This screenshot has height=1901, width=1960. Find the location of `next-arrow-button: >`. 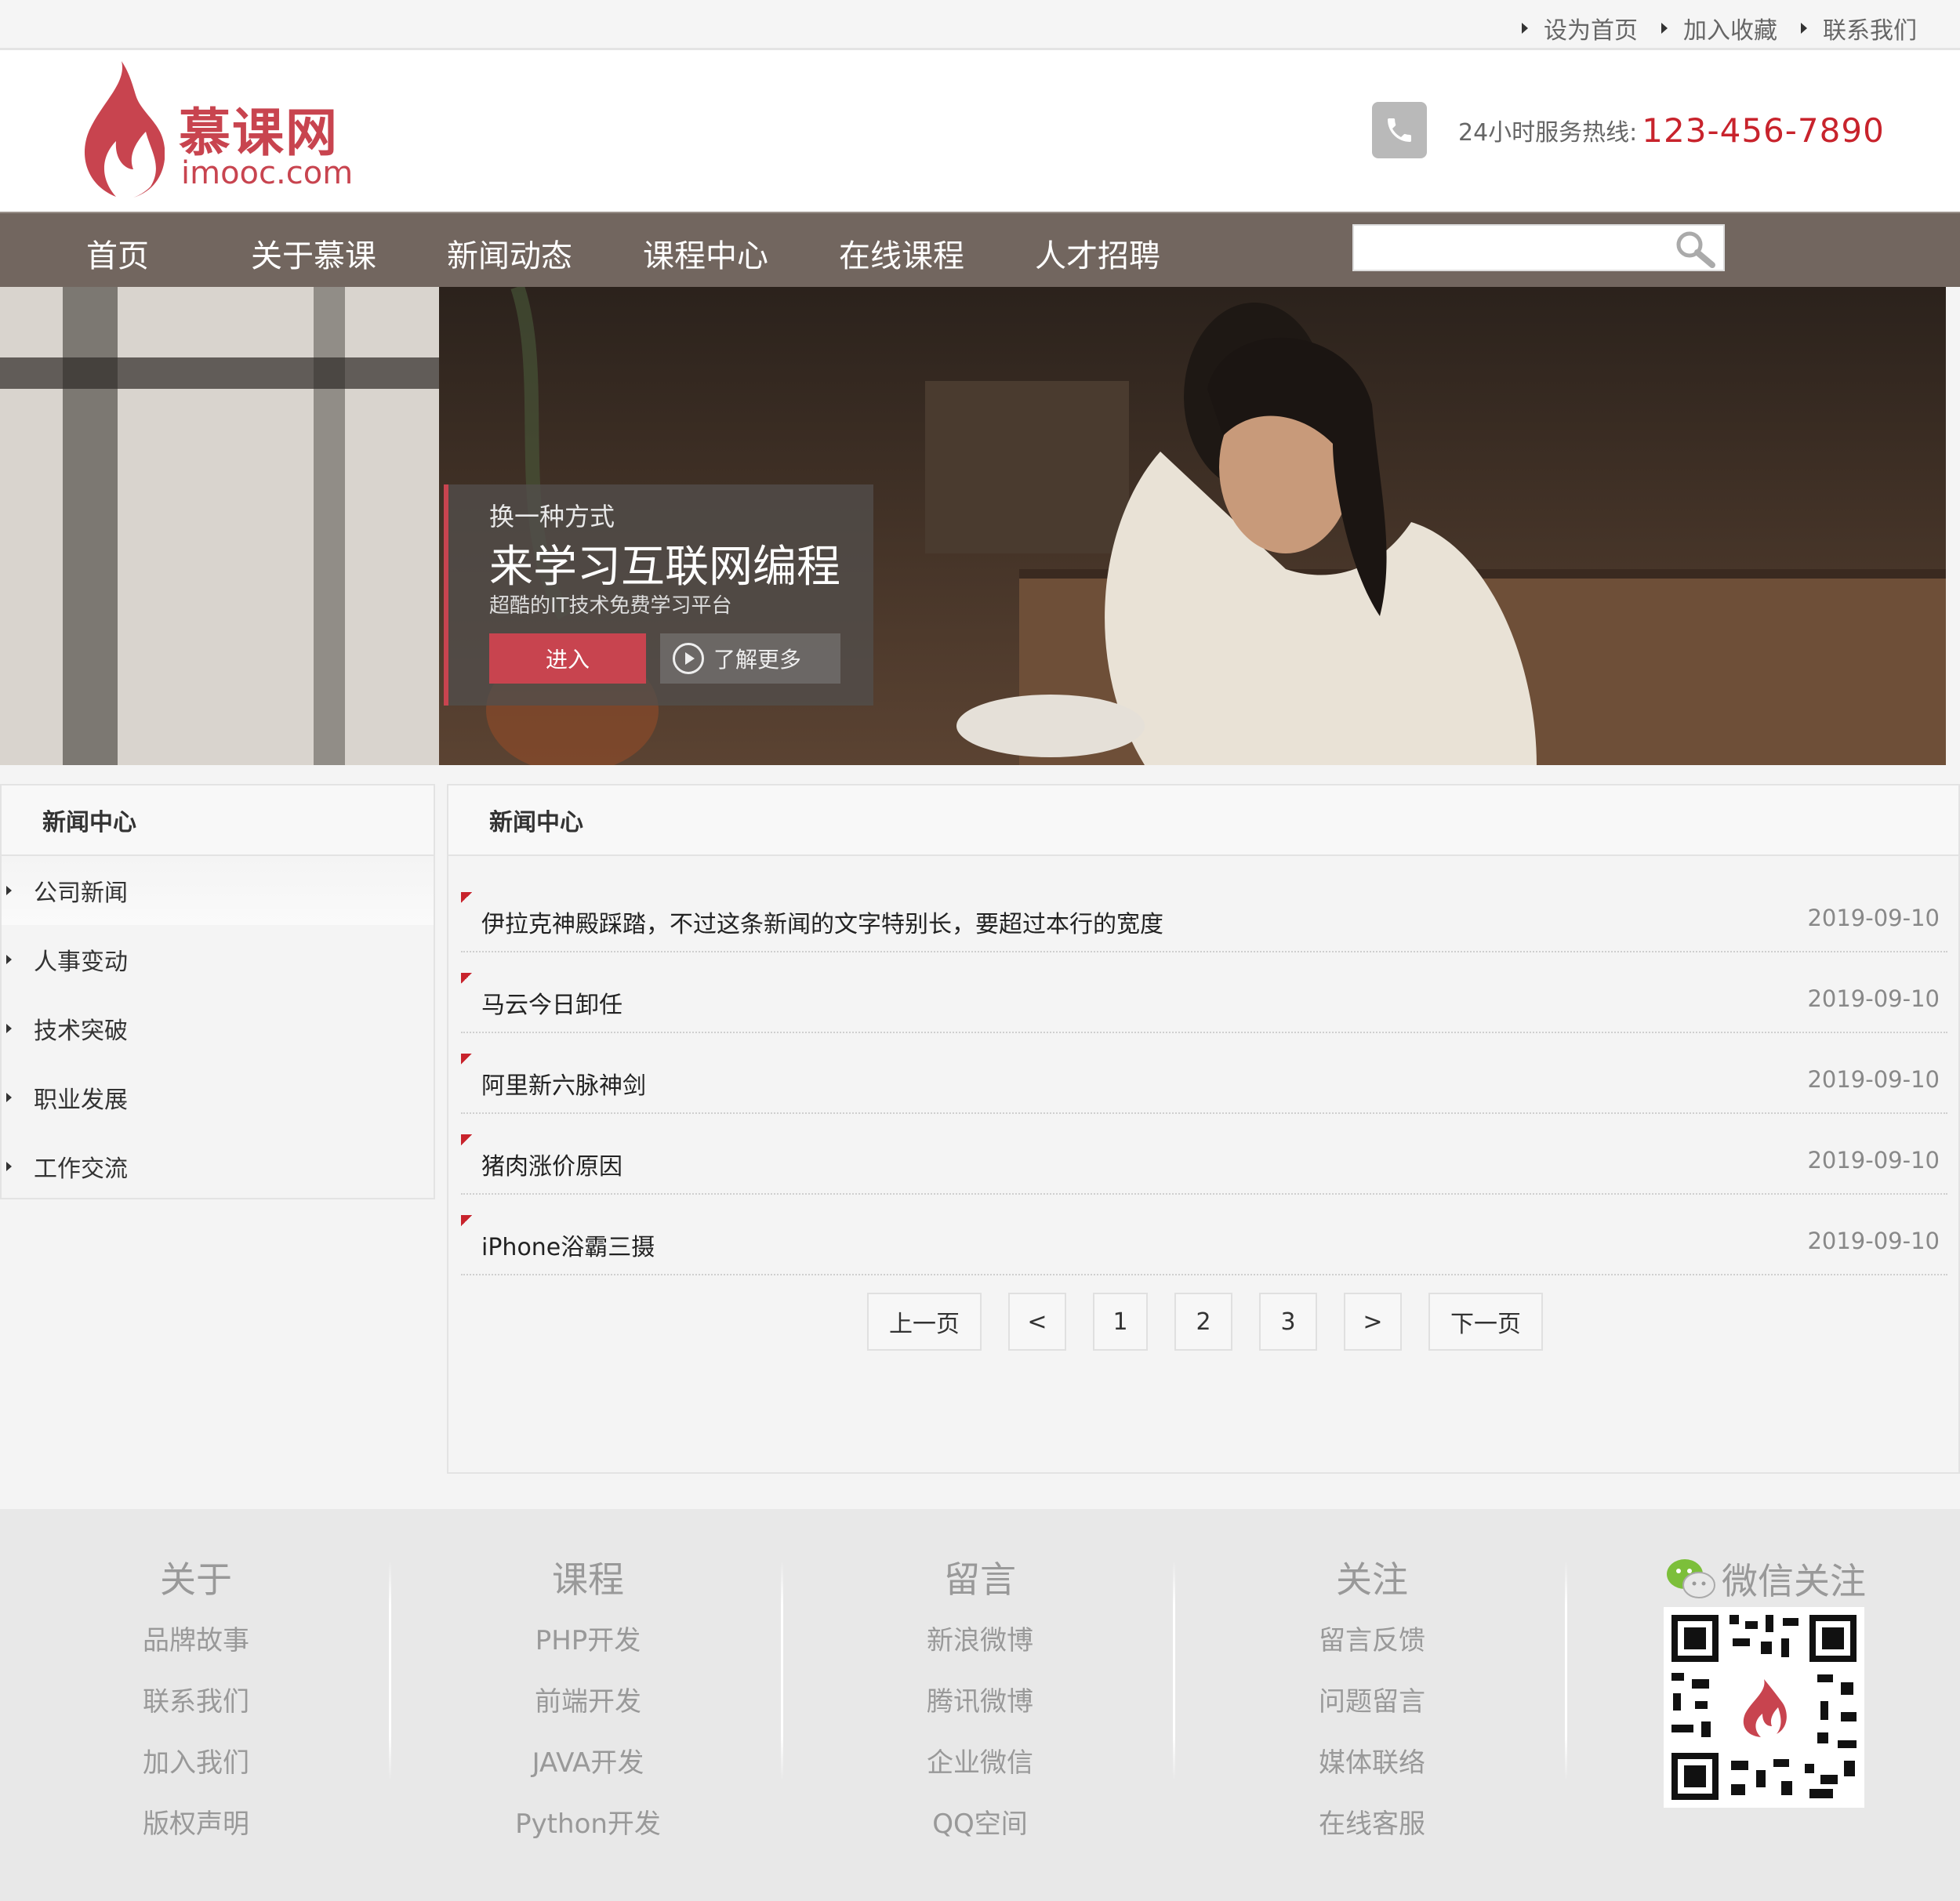

next-arrow-button: > is located at coordinates (1373, 1322).